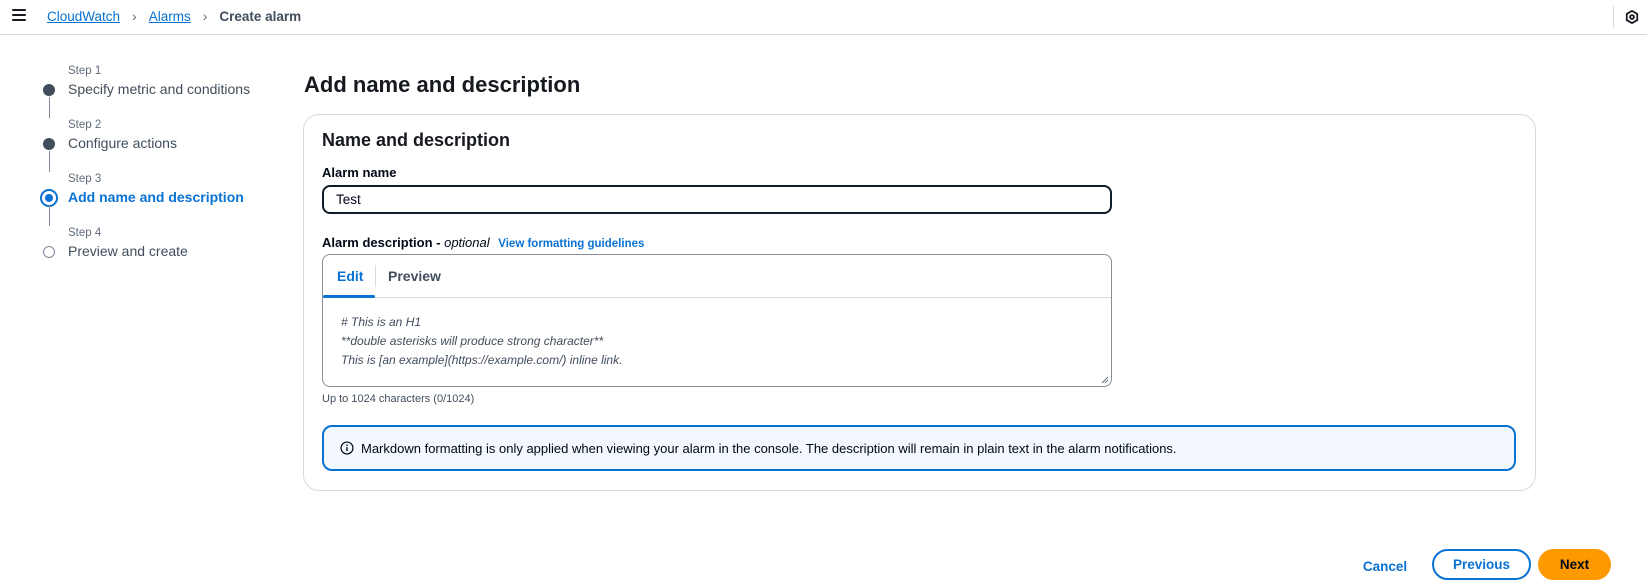  I want to click on info-icon, so click(347, 448).